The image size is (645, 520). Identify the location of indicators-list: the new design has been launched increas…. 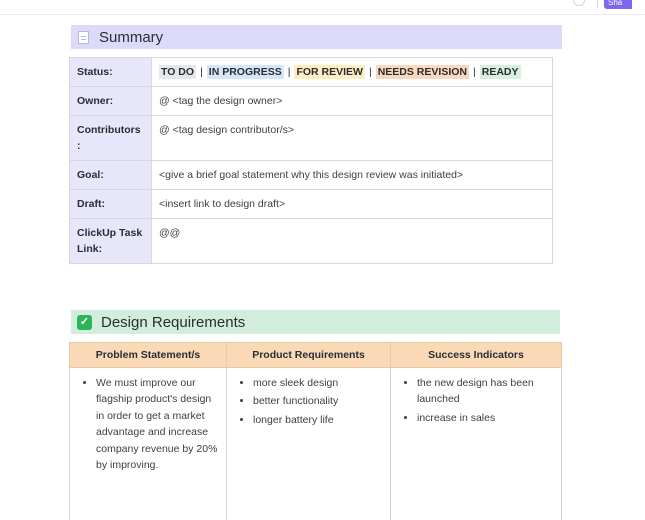
(476, 400).